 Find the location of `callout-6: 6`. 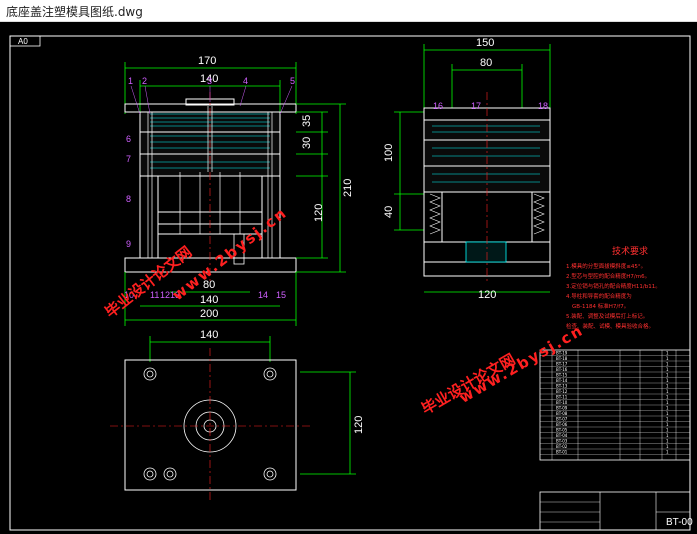

callout-6: 6 is located at coordinates (128, 139).